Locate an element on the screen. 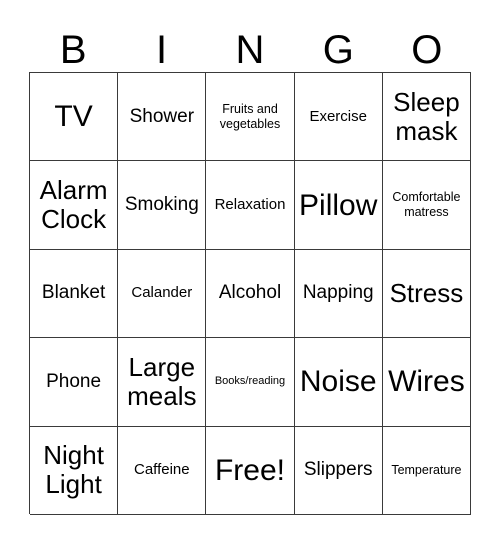  bingo-cell-b3: Blanket is located at coordinates (74, 294).